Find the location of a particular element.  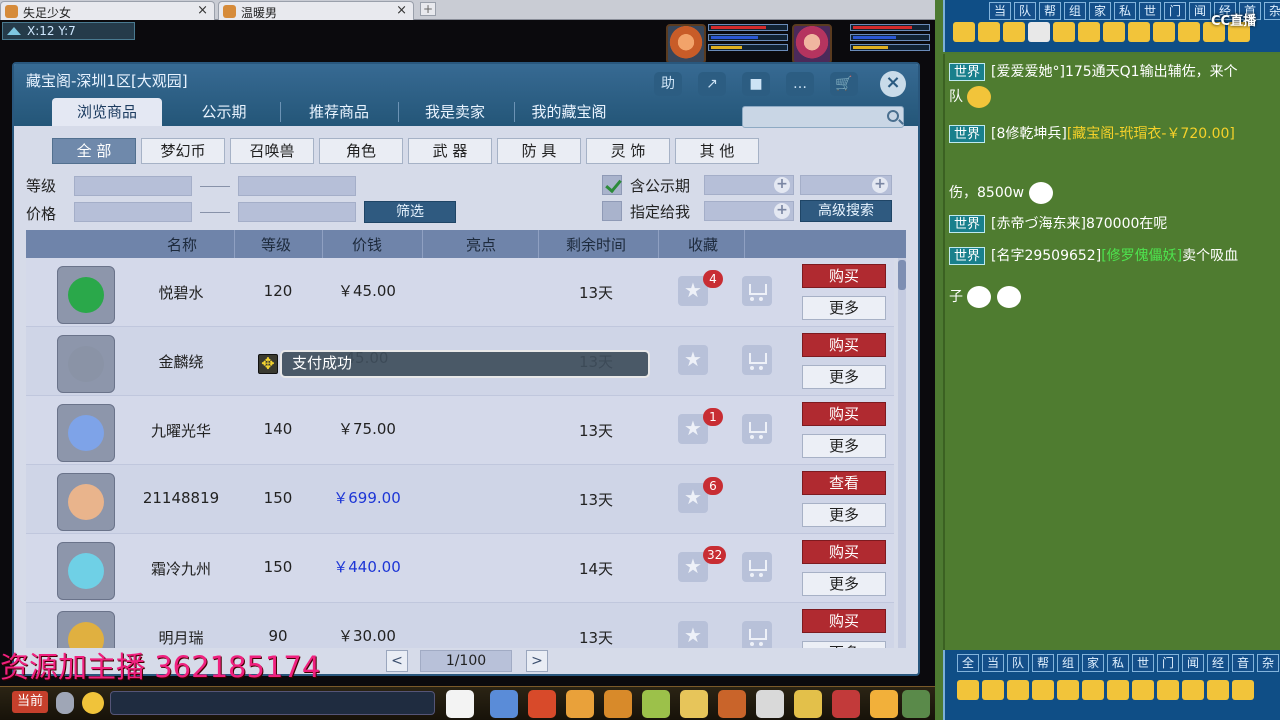

chat-channel-tab: 家 is located at coordinates (1100, 11).